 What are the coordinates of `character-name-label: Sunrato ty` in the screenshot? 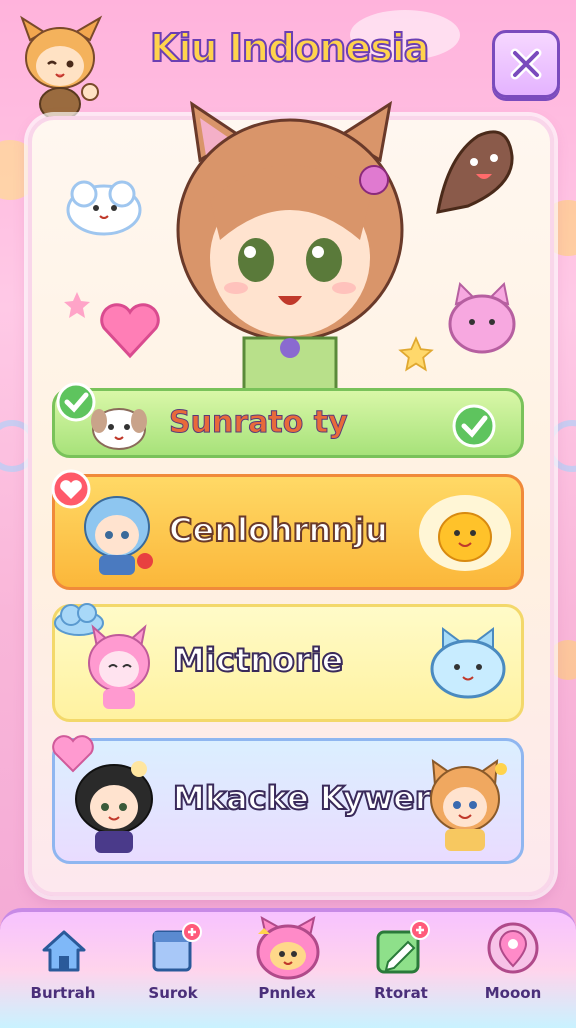 It's located at (259, 423).